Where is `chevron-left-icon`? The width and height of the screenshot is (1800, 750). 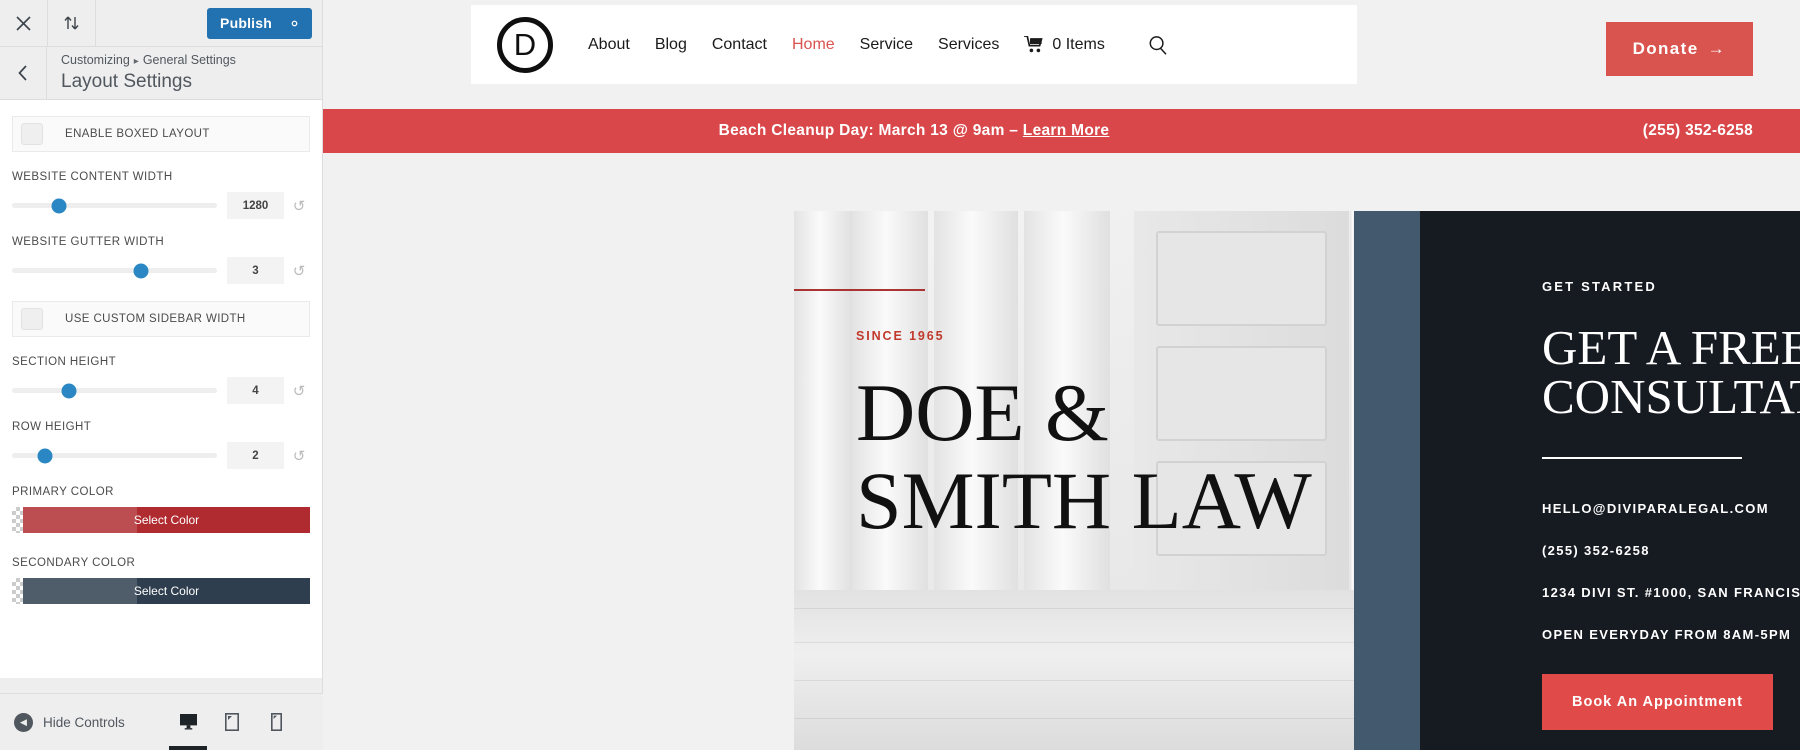 chevron-left-icon is located at coordinates (23, 73).